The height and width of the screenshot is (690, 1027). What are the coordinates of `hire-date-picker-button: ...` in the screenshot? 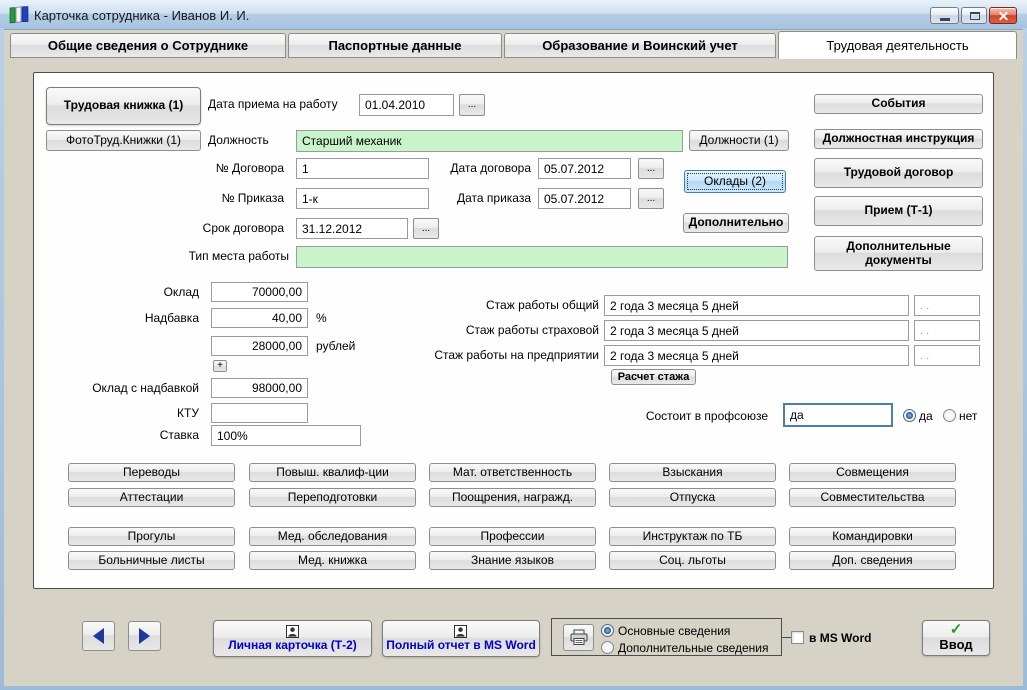 It's located at (472, 105).